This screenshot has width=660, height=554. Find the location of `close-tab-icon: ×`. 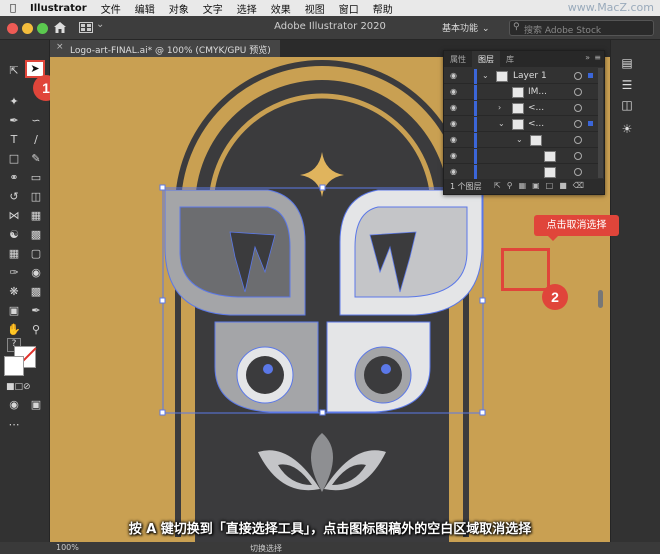

close-tab-icon: × is located at coordinates (60, 47).